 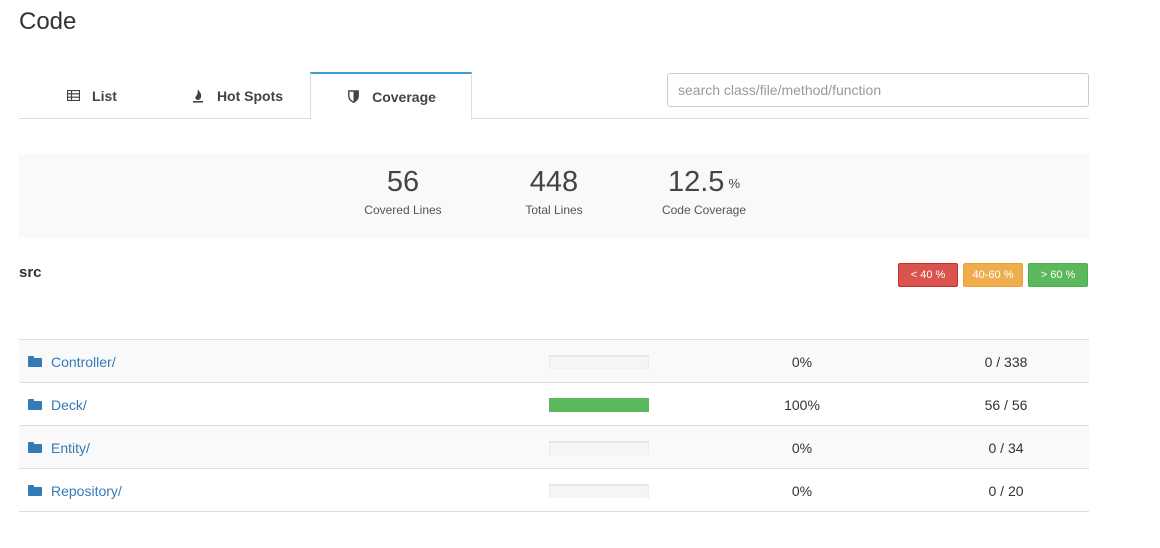 I want to click on section-title: src, so click(x=30, y=272).